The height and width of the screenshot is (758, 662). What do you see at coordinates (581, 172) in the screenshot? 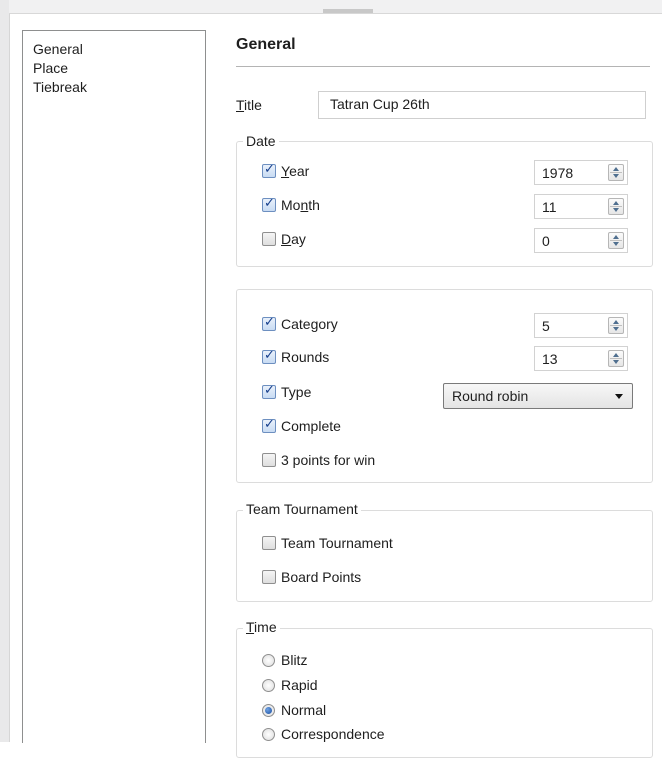
I see `year-spinbox: 1978` at bounding box center [581, 172].